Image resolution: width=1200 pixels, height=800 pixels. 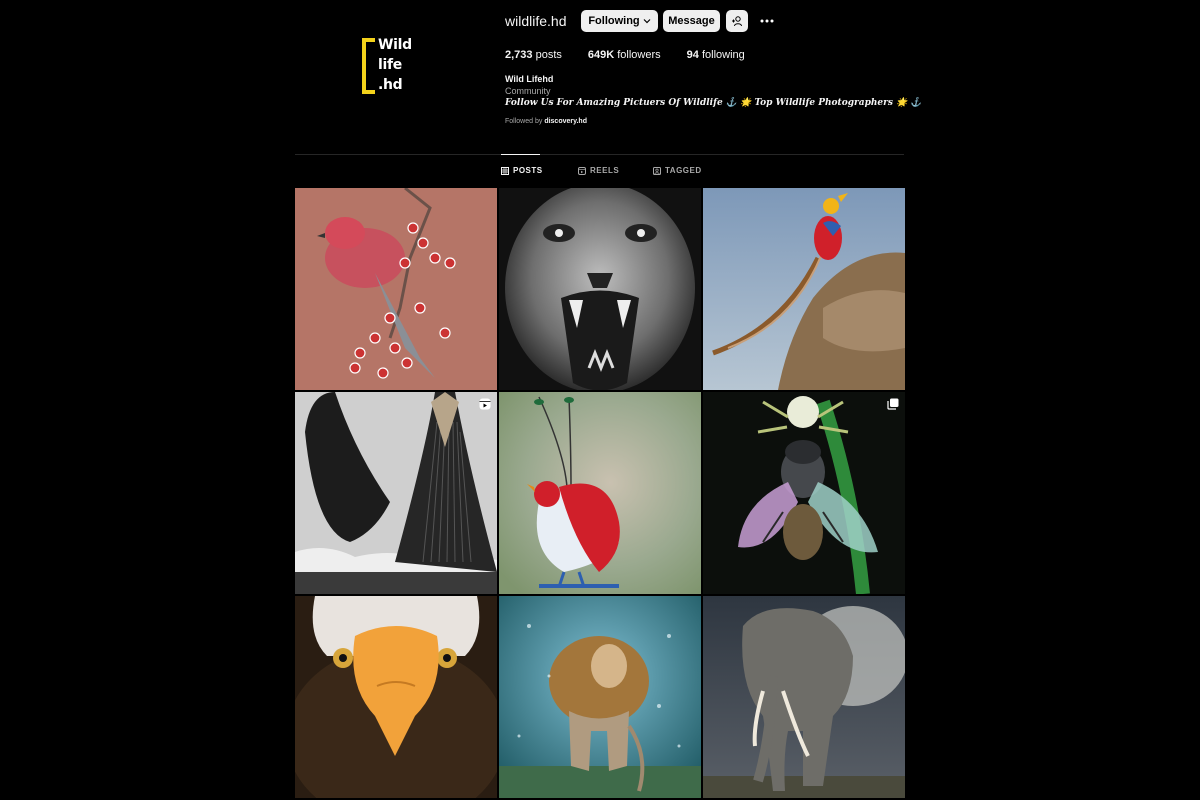 What do you see at coordinates (893, 404) in the screenshot?
I see `carousel-icon` at bounding box center [893, 404].